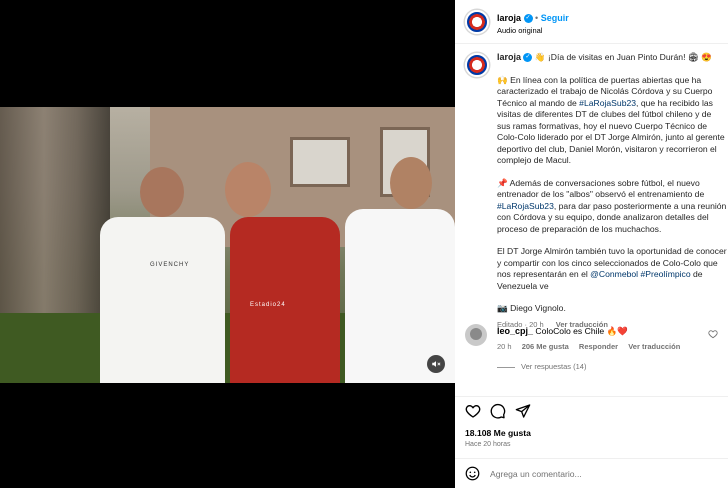  I want to click on pin-emoji-icon: 📌, so click(502, 182).